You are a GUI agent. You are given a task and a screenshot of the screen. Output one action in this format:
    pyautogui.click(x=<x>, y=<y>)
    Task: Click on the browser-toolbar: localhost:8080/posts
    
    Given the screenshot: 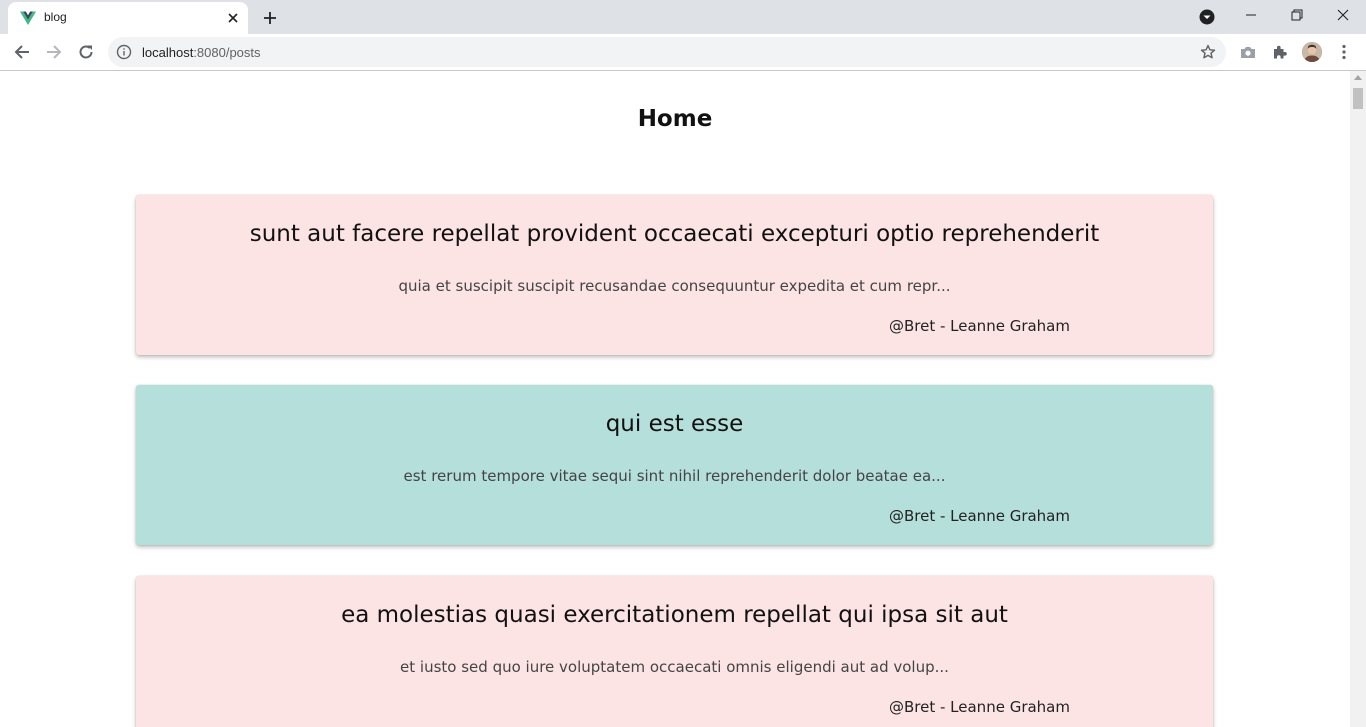 What is the action you would take?
    pyautogui.click(x=683, y=52)
    